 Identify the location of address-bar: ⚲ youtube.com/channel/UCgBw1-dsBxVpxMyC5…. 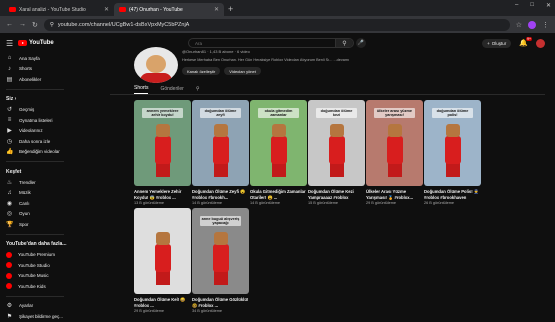
(277, 25).